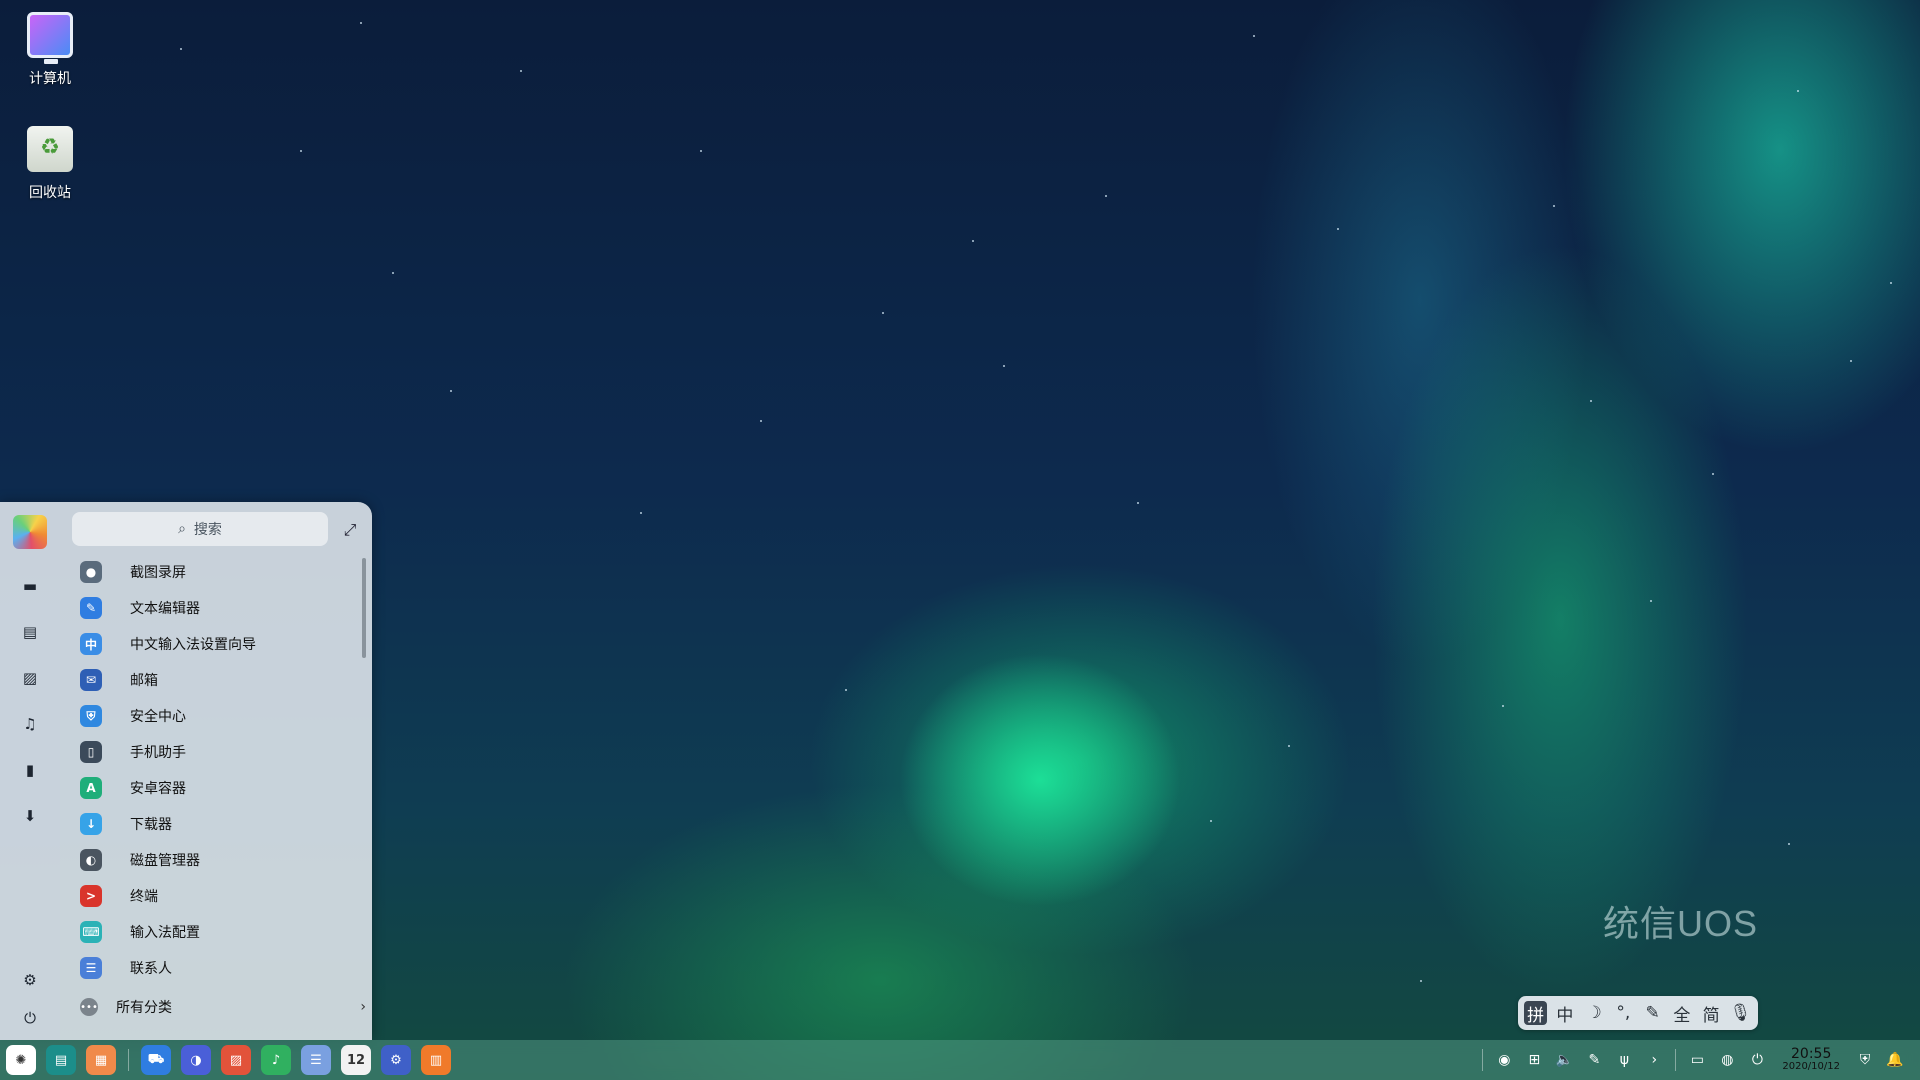 The height and width of the screenshot is (1080, 1920). Describe the element at coordinates (210, 932) in the screenshot. I see `app-item: ⌨ 输入法配置` at that location.